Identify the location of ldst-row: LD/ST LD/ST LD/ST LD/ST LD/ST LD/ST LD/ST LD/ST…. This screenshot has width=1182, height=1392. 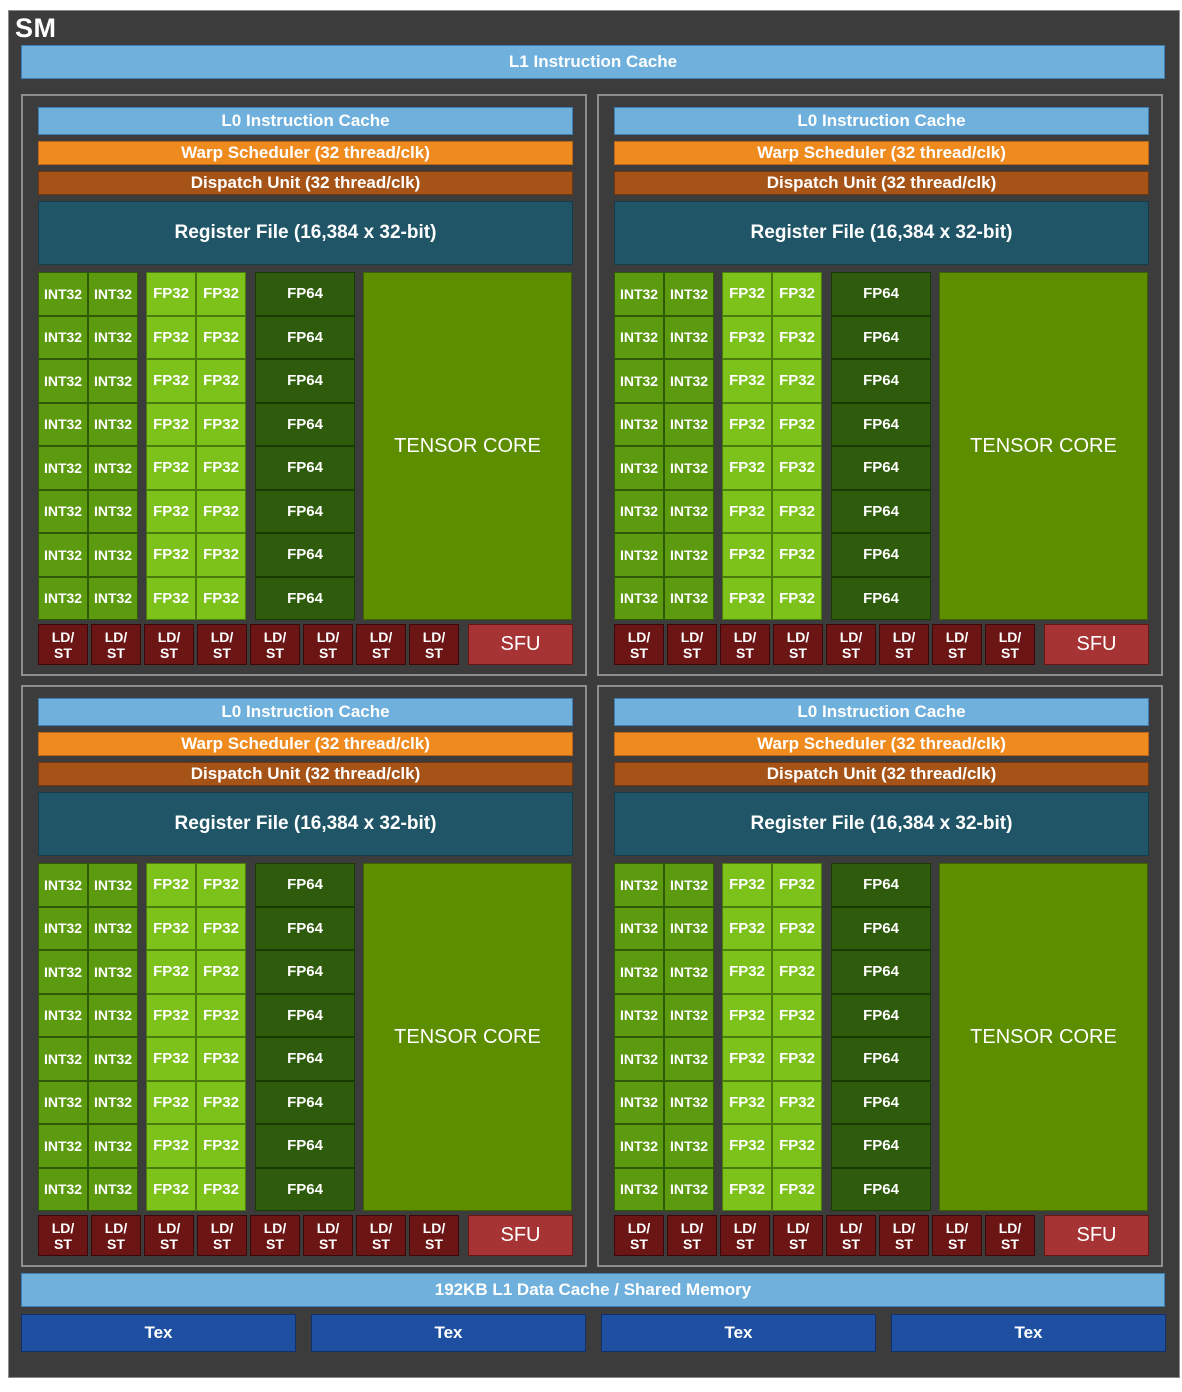
(881, 1235).